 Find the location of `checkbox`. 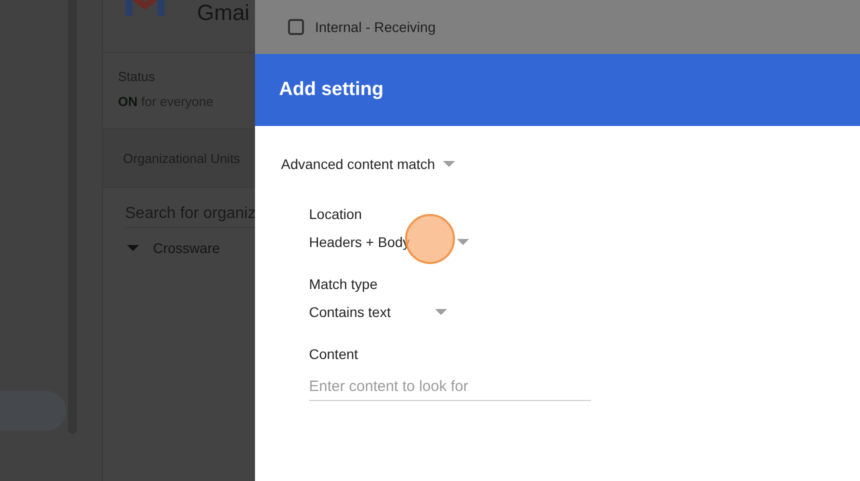

checkbox is located at coordinates (296, 27).